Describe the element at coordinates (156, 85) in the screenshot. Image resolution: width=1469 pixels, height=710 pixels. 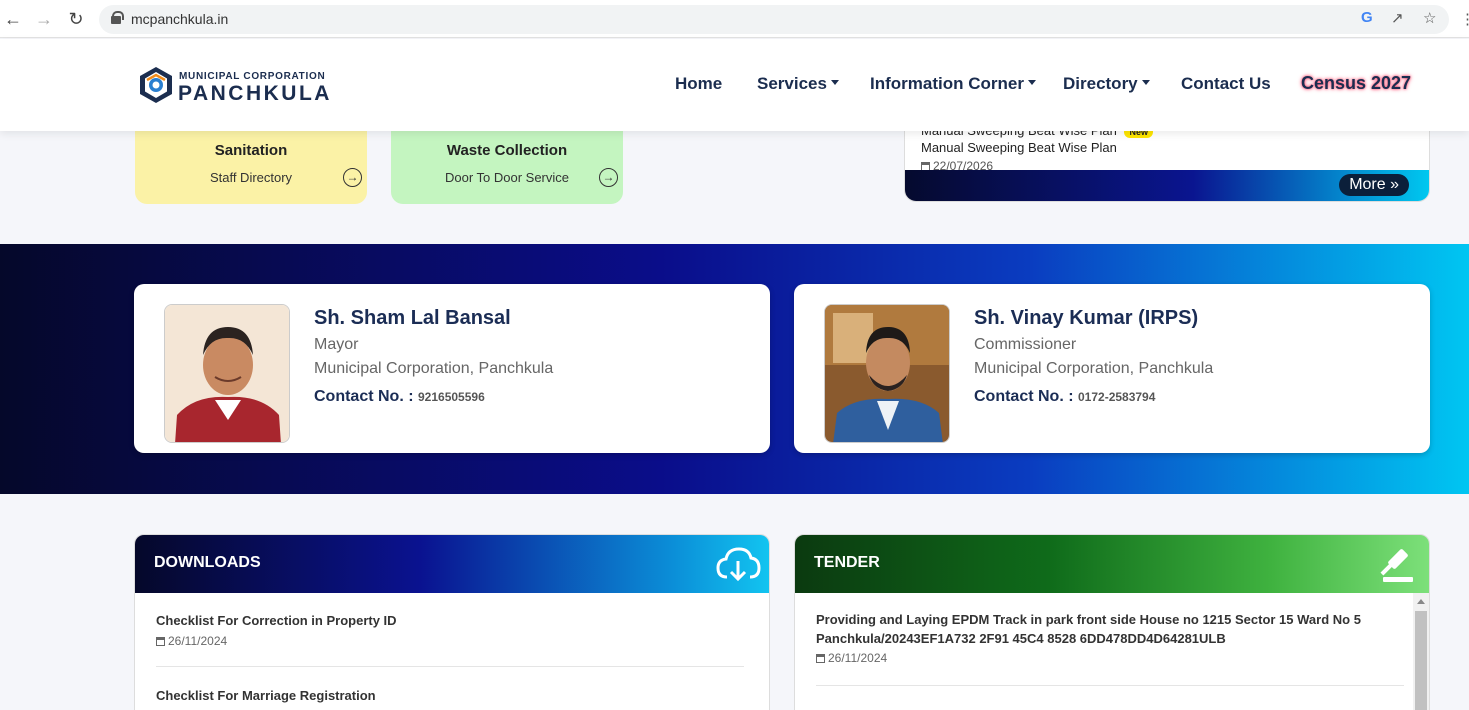
I see `mc-panchkula-logo-icon` at that location.